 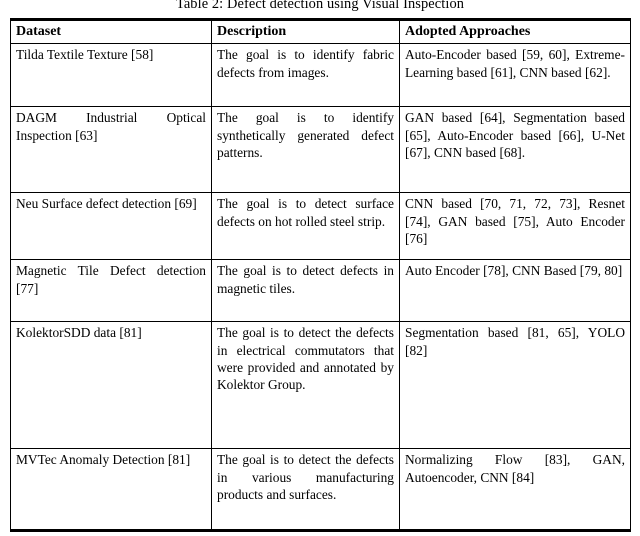 What do you see at coordinates (111, 385) in the screenshot?
I see `cell-dataset: KolektorSDD data [81]` at bounding box center [111, 385].